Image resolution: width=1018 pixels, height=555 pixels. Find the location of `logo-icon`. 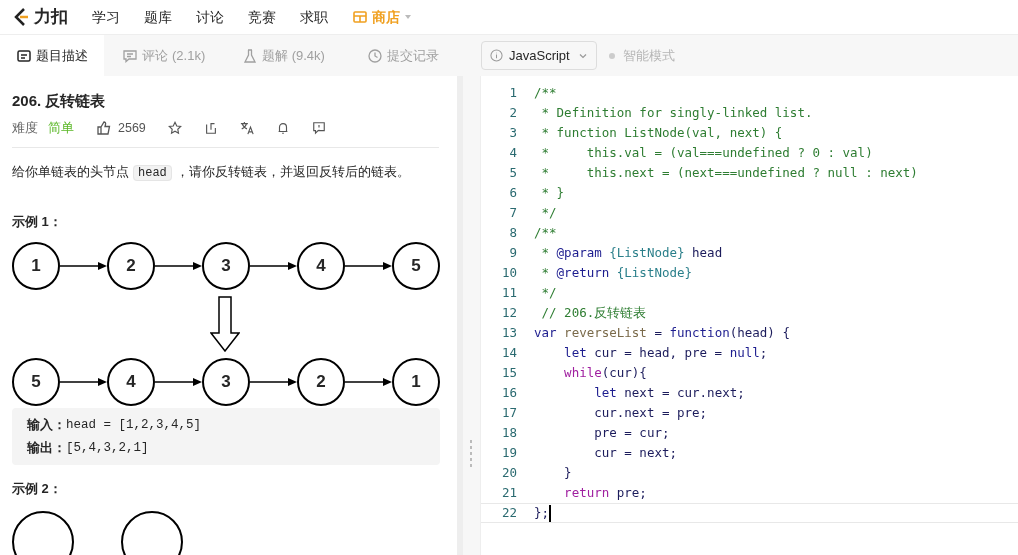

logo-icon is located at coordinates (21, 17).